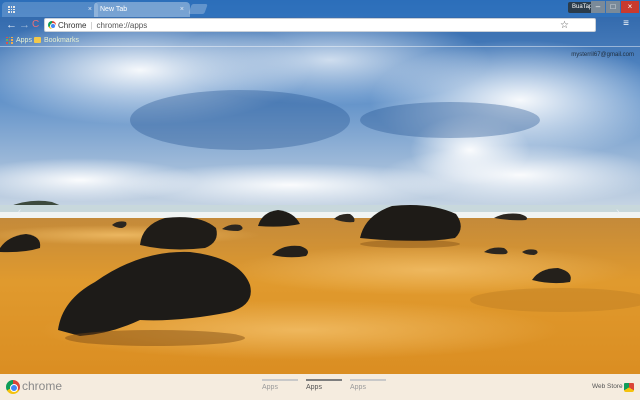 This screenshot has height=400, width=640. Describe the element at coordinates (13, 387) in the screenshot. I see `chrome-logo-icon` at that location.